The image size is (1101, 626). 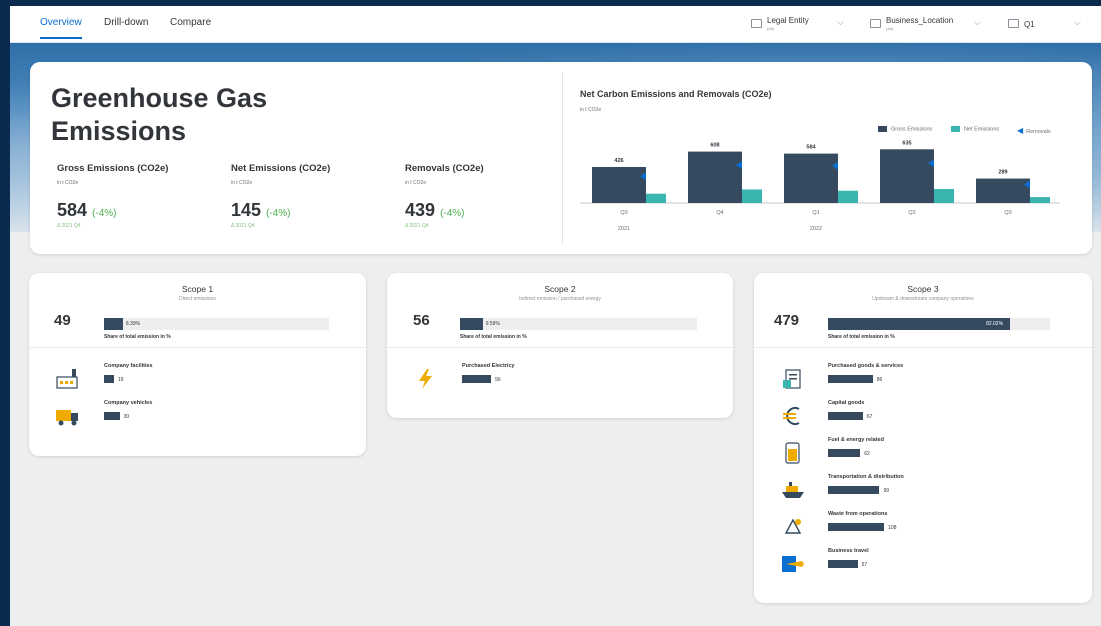 I want to click on factory-icon, so click(x=68, y=379).